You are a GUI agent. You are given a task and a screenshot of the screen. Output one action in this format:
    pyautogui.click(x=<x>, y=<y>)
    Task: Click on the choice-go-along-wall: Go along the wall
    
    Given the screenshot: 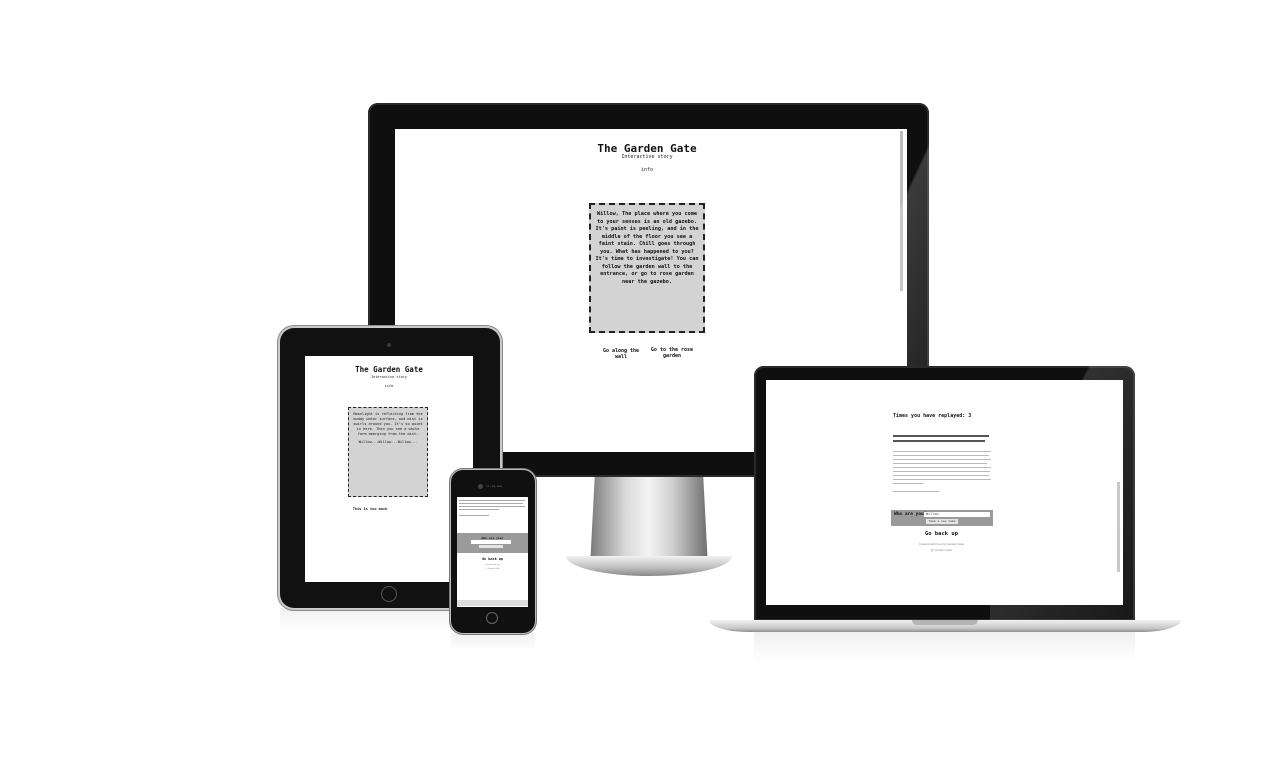 What is the action you would take?
    pyautogui.click(x=621, y=354)
    